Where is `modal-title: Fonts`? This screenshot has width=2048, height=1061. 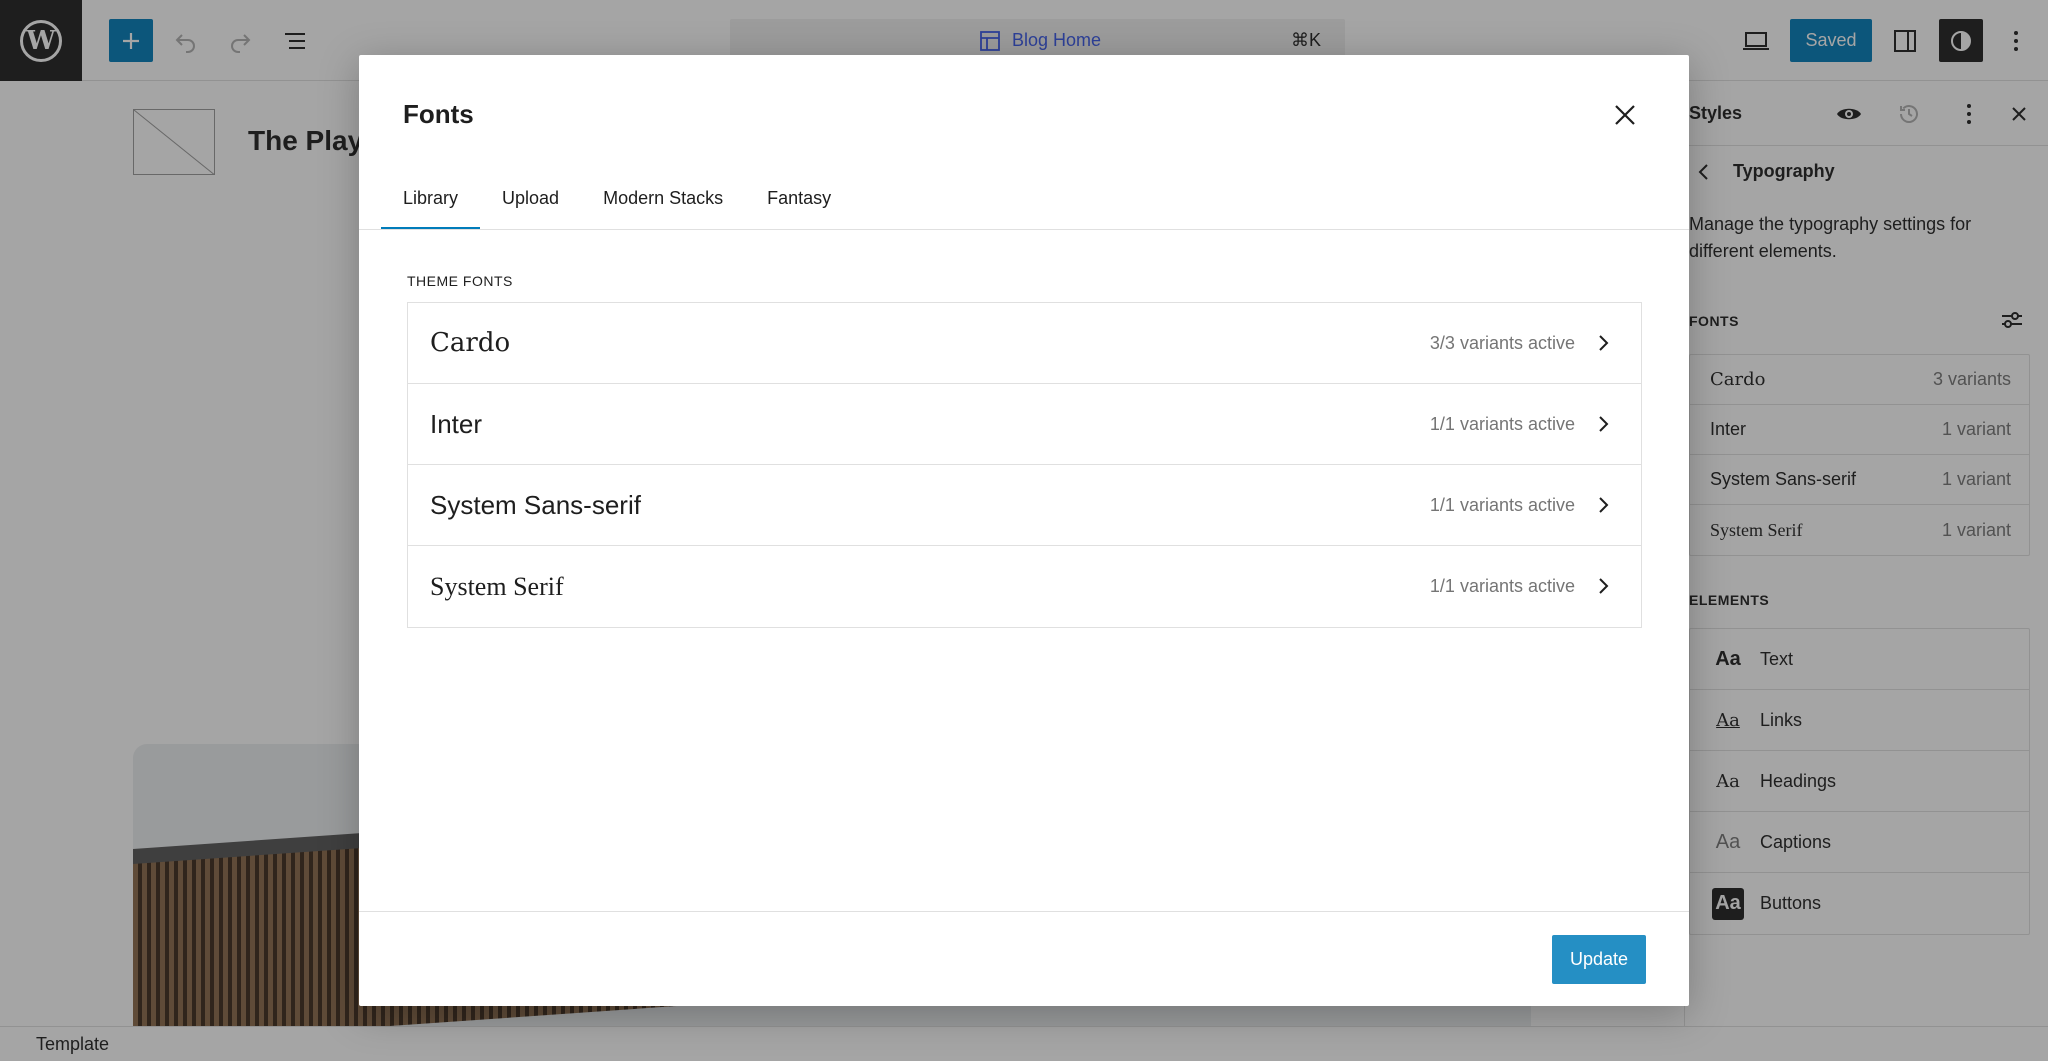 modal-title: Fonts is located at coordinates (438, 114).